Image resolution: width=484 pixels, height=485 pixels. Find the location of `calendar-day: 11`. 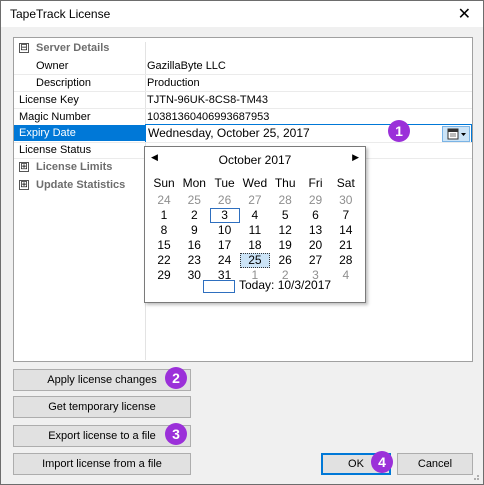

calendar-day: 11 is located at coordinates (255, 230).